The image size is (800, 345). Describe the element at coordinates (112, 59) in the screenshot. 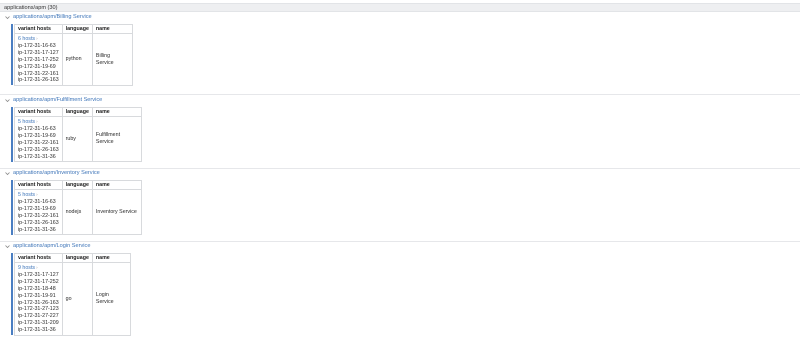

I see `name-cell: Billing Service` at that location.